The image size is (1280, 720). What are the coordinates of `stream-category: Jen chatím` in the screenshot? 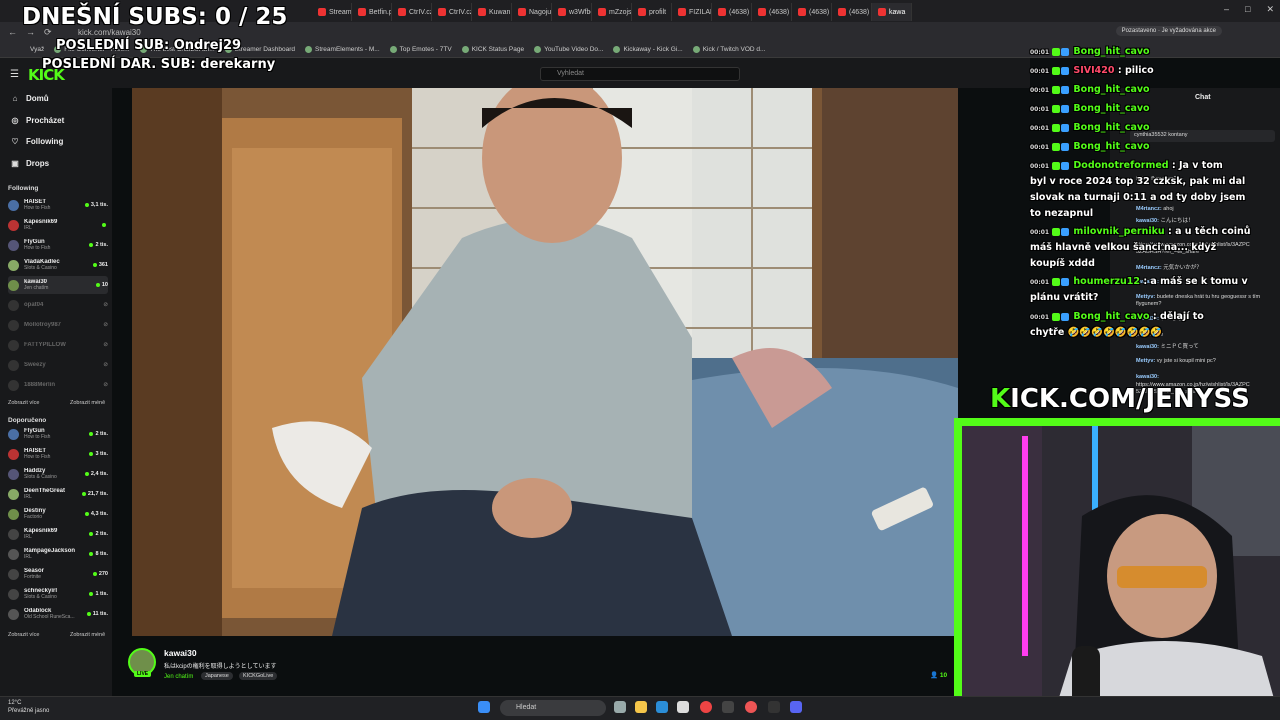 It's located at (178, 677).